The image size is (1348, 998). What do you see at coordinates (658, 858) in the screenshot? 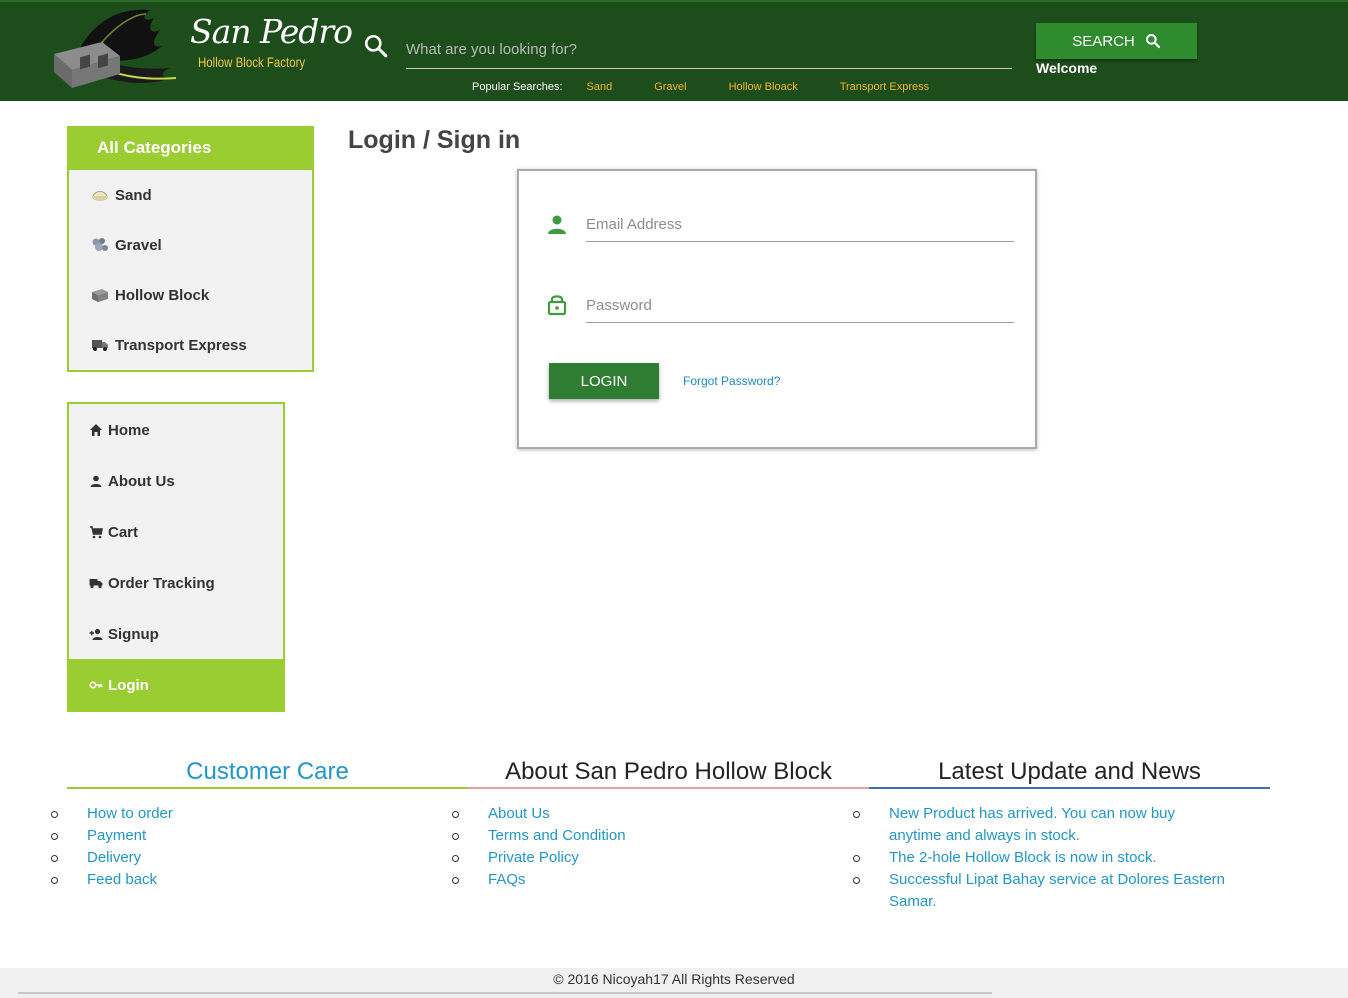
I see `list-item: Private Policy` at bounding box center [658, 858].